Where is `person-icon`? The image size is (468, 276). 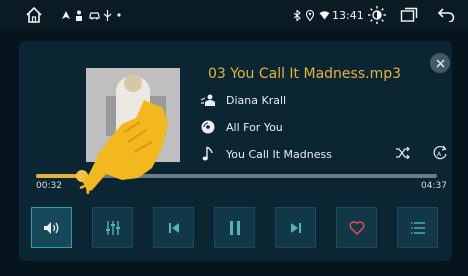 person-icon is located at coordinates (79, 15).